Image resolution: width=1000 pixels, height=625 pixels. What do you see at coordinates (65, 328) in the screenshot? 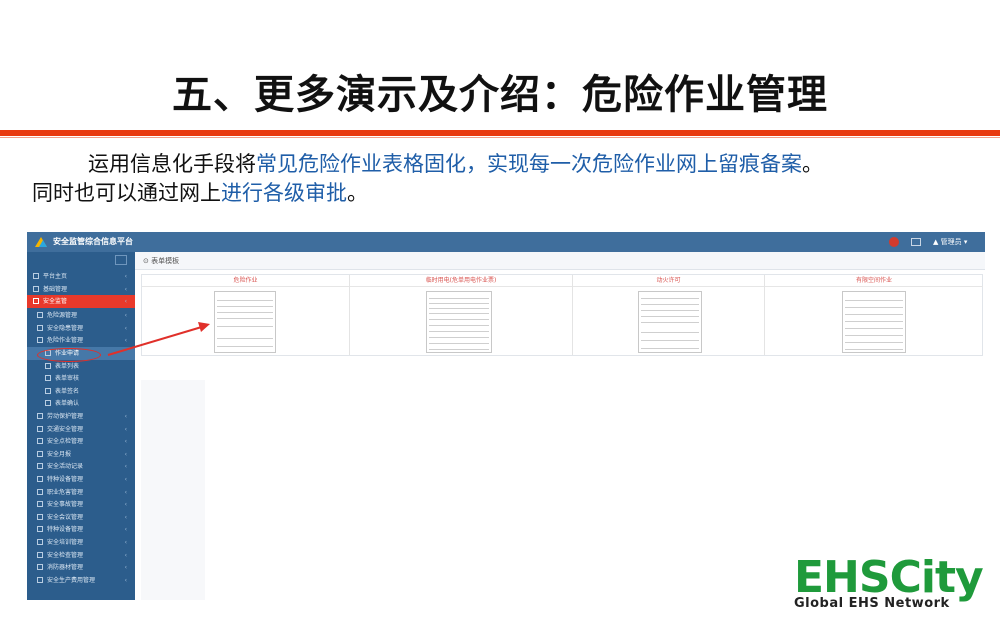
I see `sidebar-item-label: 安全隐患管理` at bounding box center [65, 328].